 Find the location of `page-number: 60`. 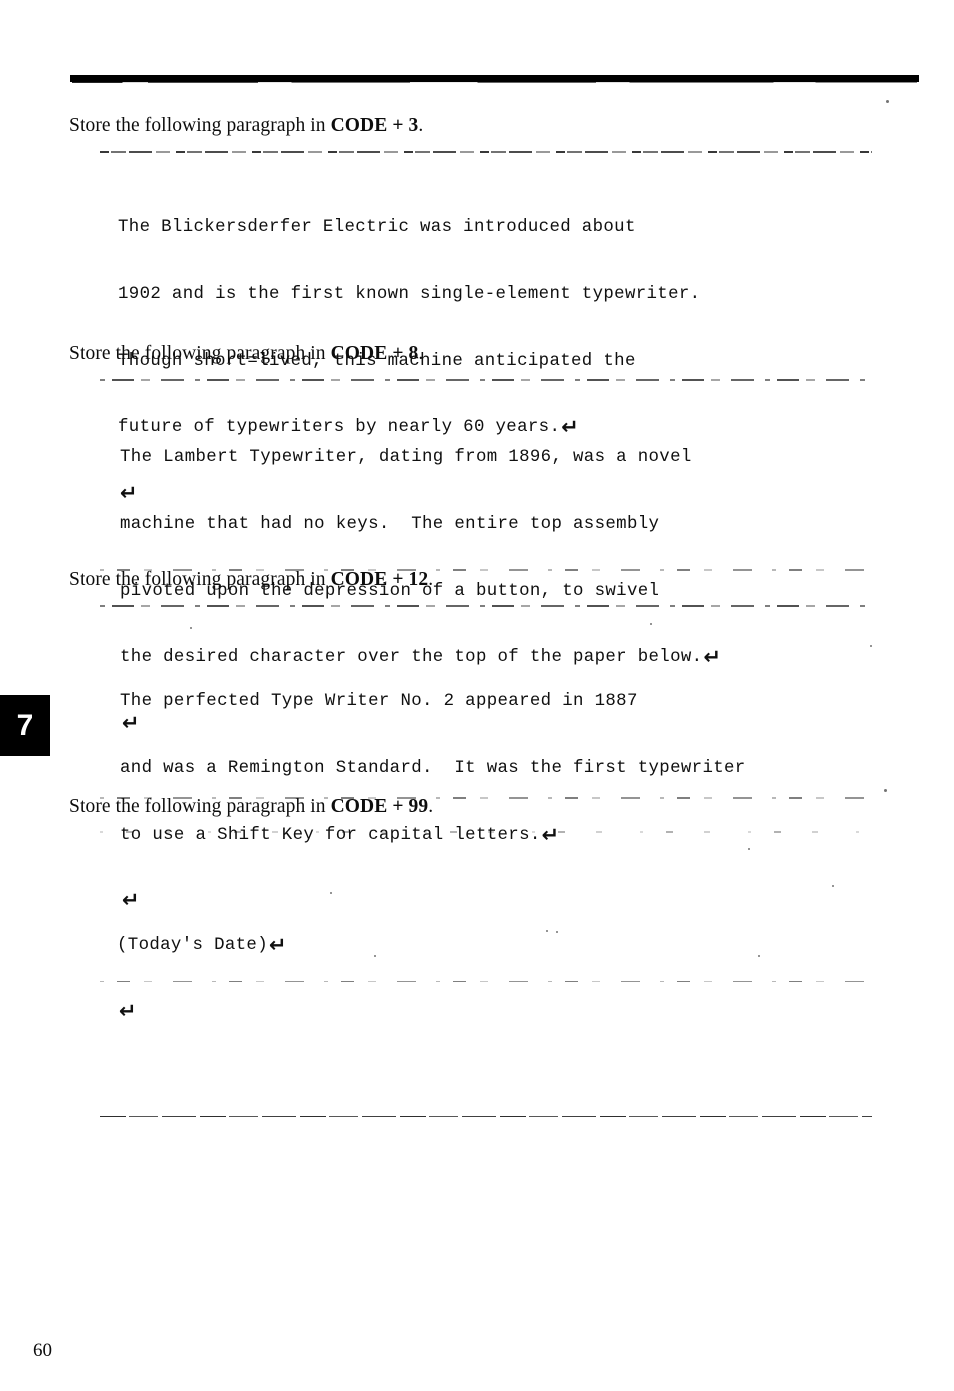

page-number: 60 is located at coordinates (42, 1350).